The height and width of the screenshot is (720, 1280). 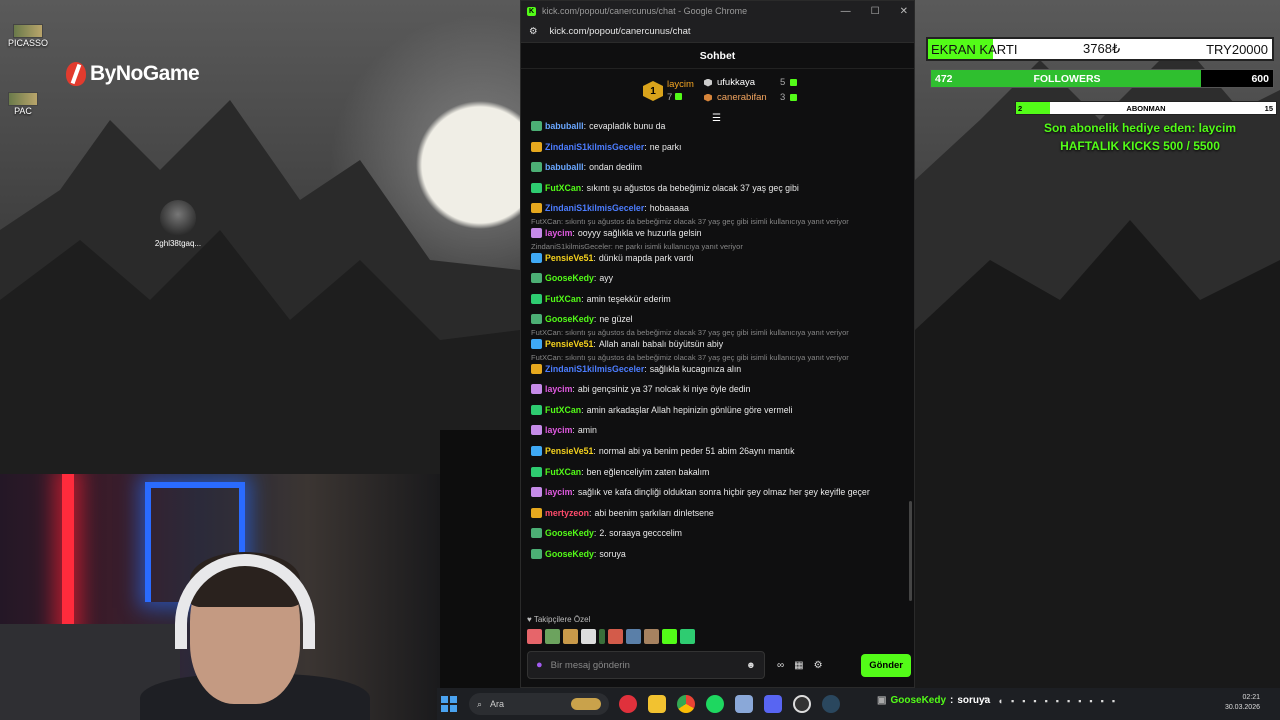 What do you see at coordinates (1237, 49) in the screenshot?
I see `goal-target: TRY20000` at bounding box center [1237, 49].